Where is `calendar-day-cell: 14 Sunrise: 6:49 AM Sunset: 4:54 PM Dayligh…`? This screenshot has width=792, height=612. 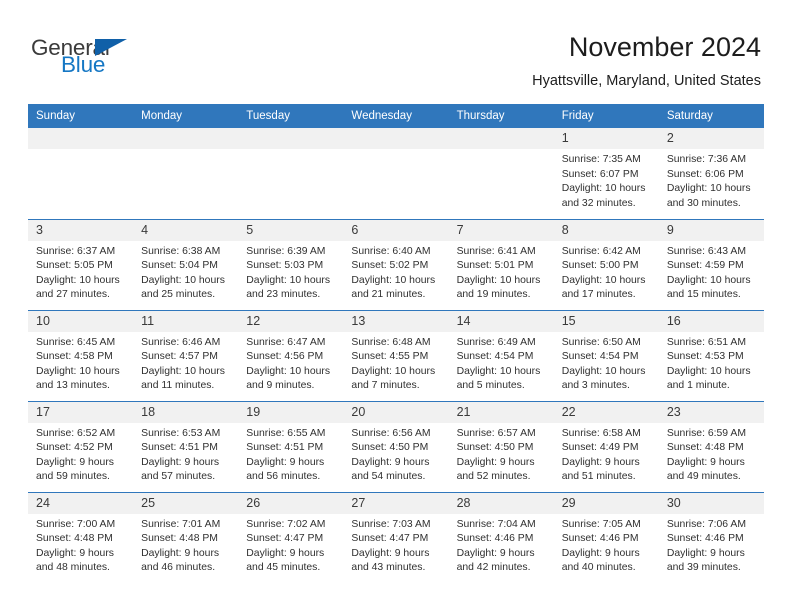
calendar-day-cell: 14 Sunrise: 6:49 AM Sunset: 4:54 PM Dayligh… is located at coordinates (501, 355).